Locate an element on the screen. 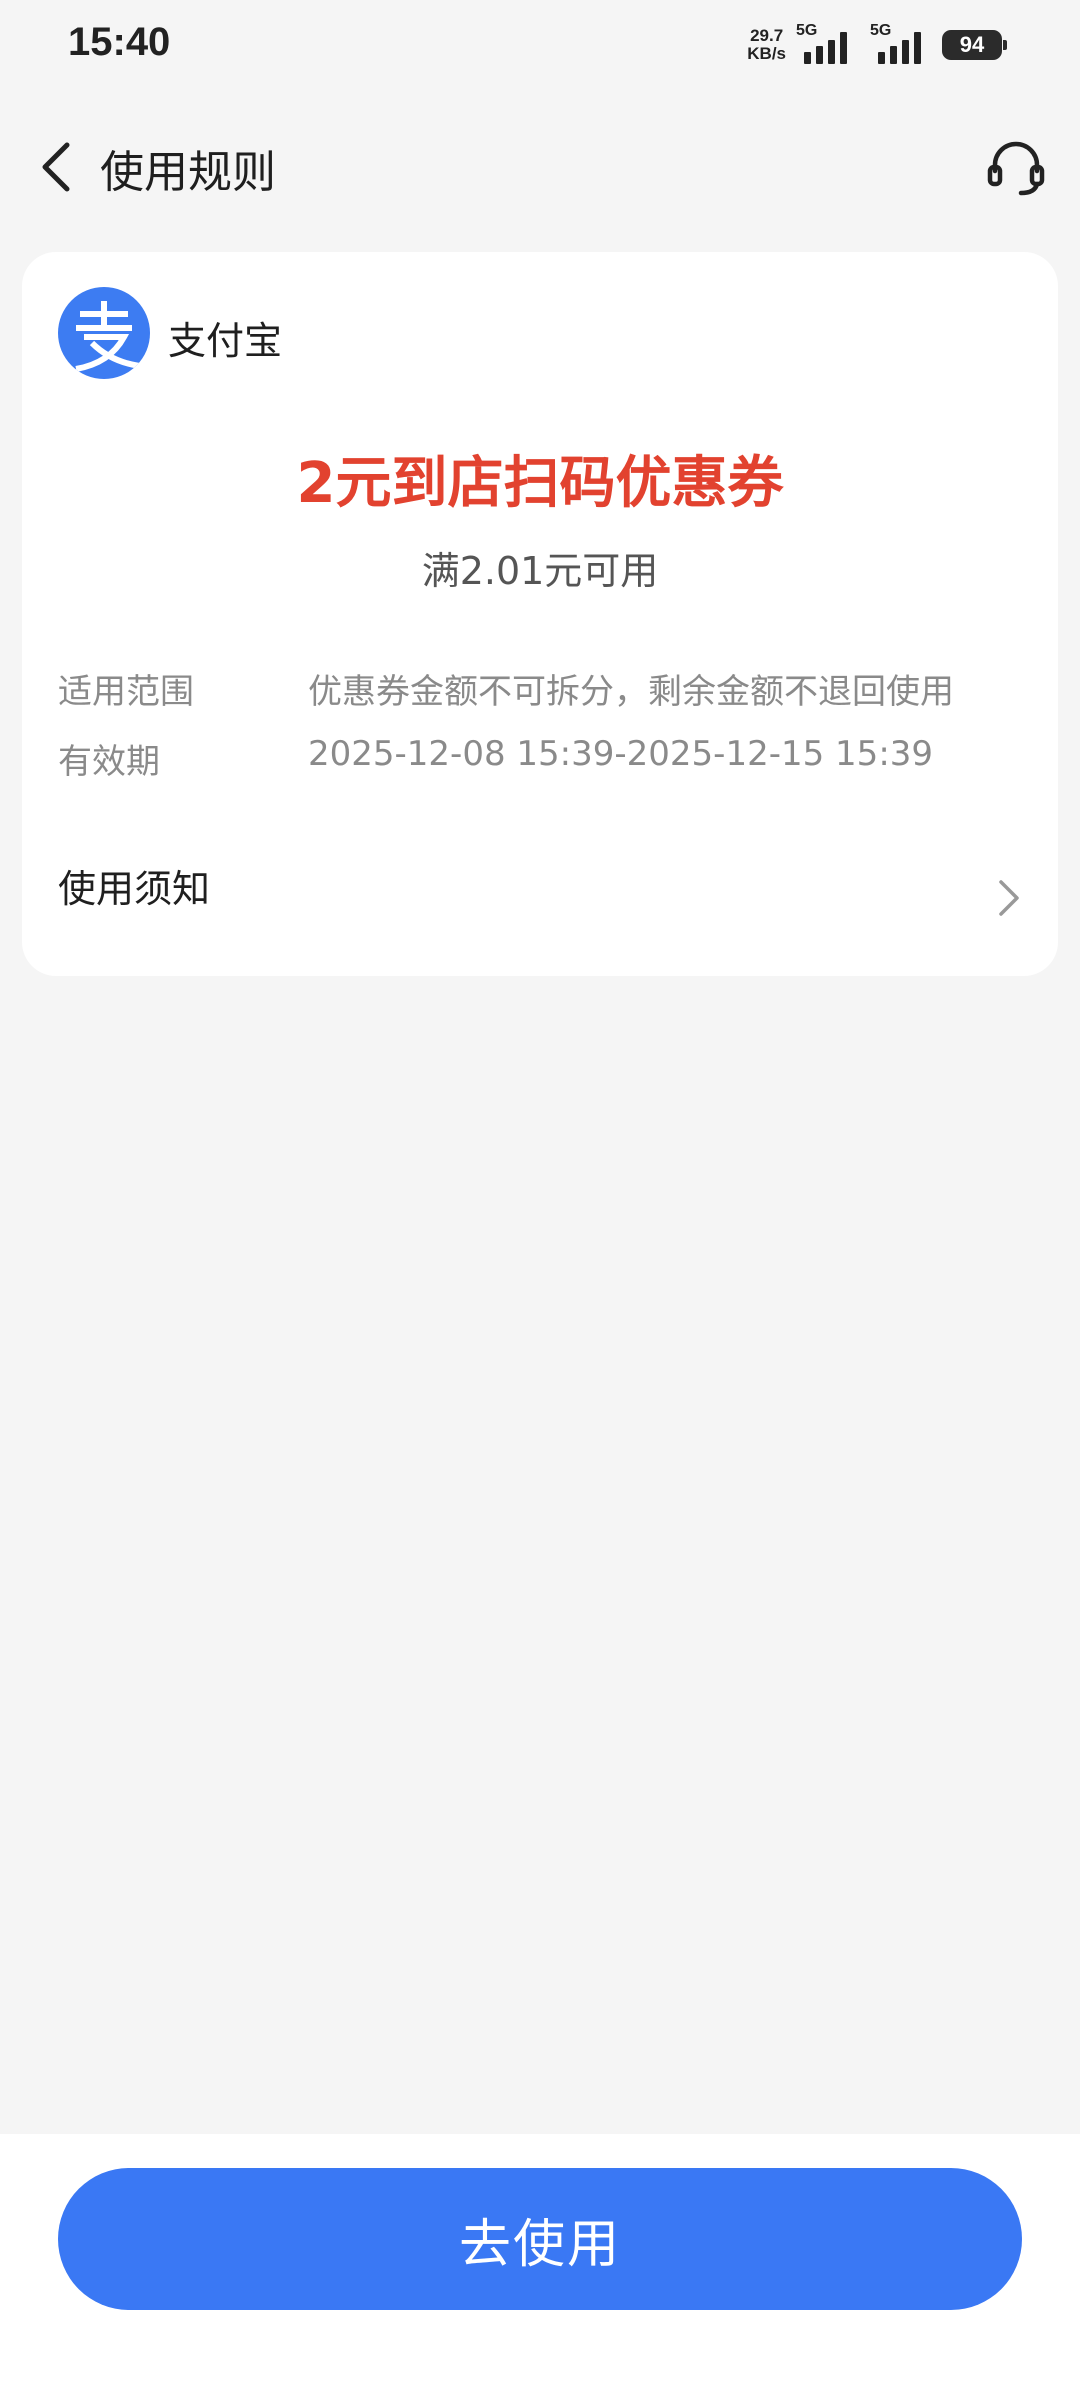 The image size is (1080, 2400). validity-value: 2025-12-08 15:39-2025-12-15 15:39 is located at coordinates (621, 754).